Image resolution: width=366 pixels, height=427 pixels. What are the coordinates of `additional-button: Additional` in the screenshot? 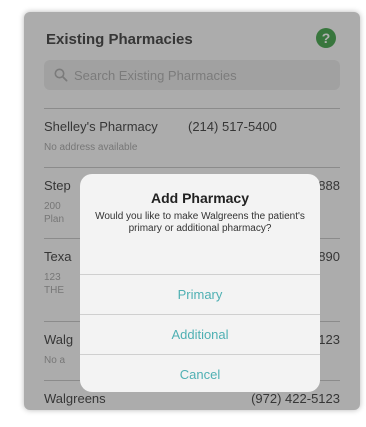 It's located at (200, 334).